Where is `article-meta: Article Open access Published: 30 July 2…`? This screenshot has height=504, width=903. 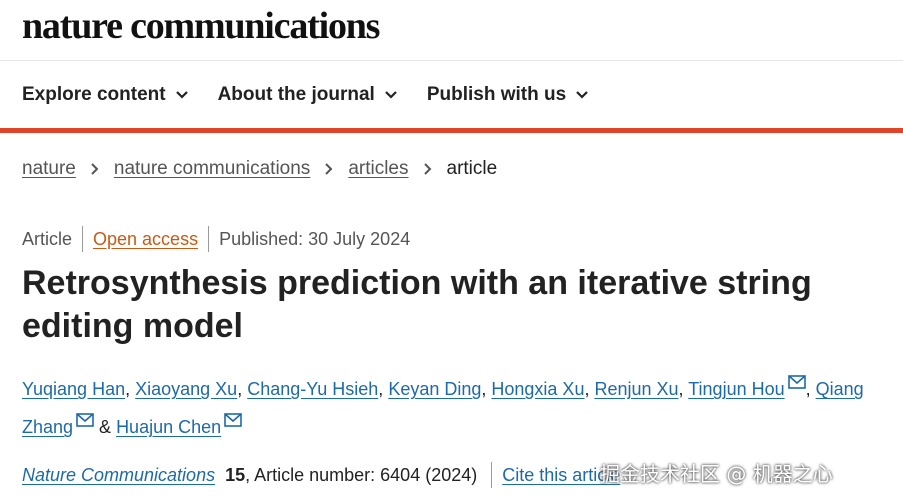
article-meta: Article Open access Published: 30 July 2… is located at coordinates (216, 239).